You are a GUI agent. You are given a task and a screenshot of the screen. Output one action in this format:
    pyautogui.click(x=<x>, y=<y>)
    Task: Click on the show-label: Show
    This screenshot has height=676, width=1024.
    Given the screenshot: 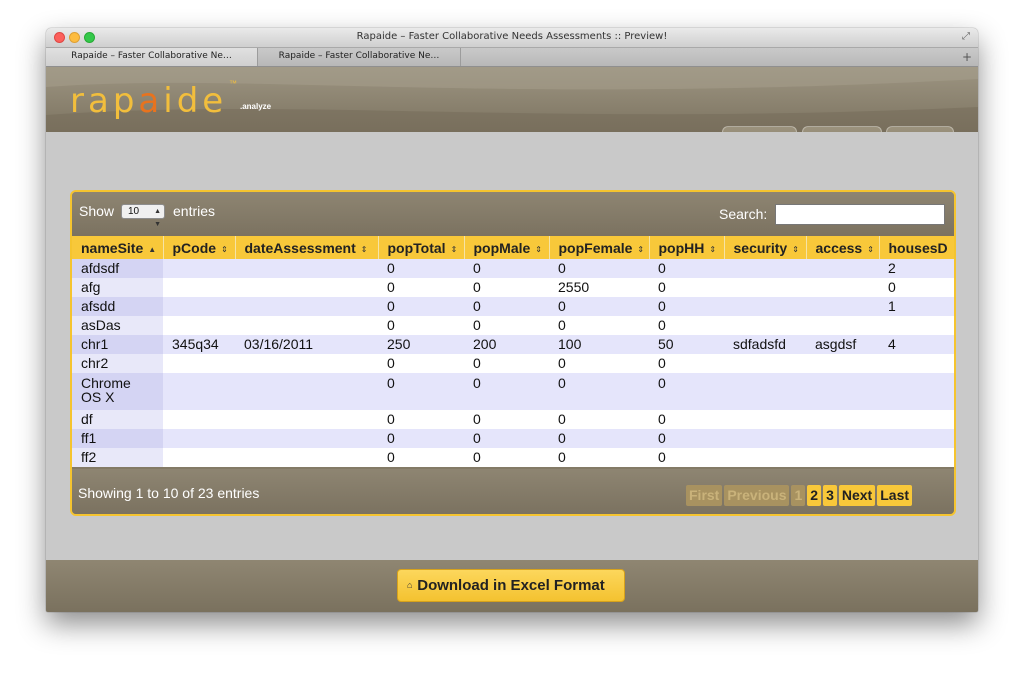 What is the action you would take?
    pyautogui.click(x=97, y=211)
    